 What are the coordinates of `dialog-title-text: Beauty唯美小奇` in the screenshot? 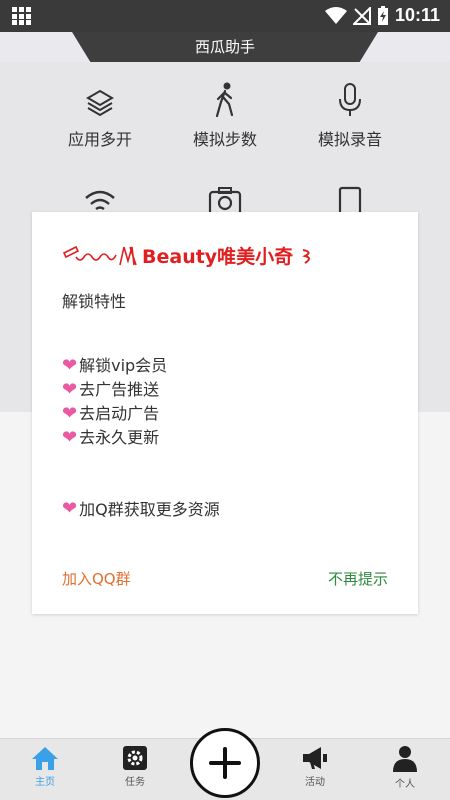 It's located at (218, 257).